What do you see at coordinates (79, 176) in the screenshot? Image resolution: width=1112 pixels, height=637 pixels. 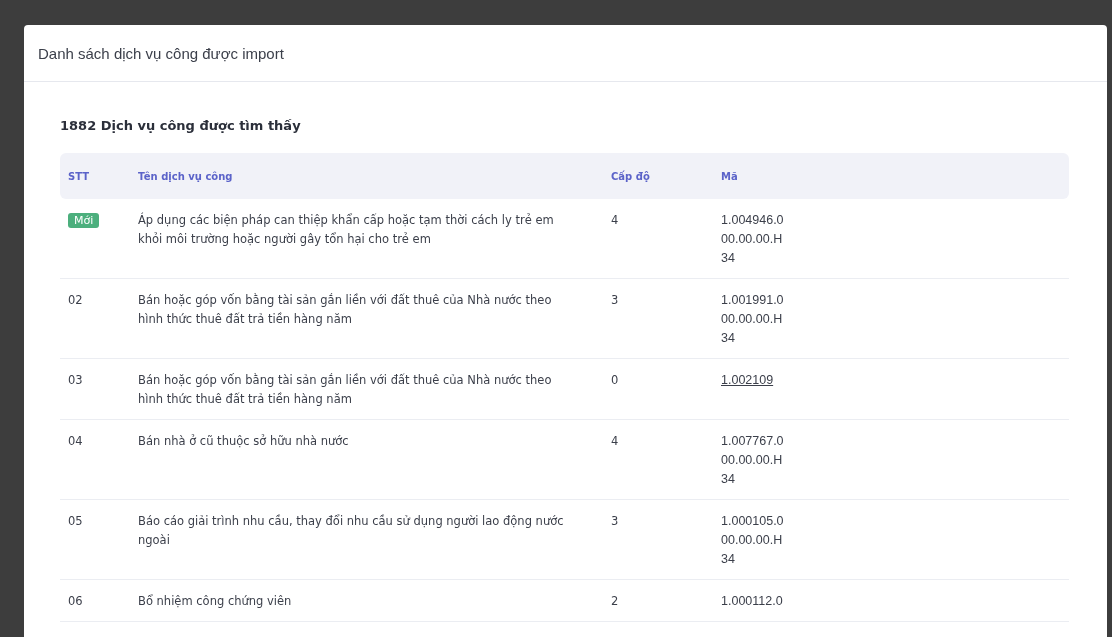 I see `column-header: STT` at bounding box center [79, 176].